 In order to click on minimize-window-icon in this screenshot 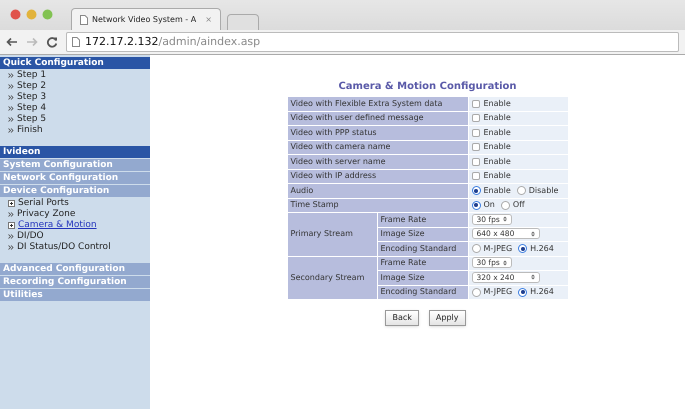, I will do `click(31, 14)`.